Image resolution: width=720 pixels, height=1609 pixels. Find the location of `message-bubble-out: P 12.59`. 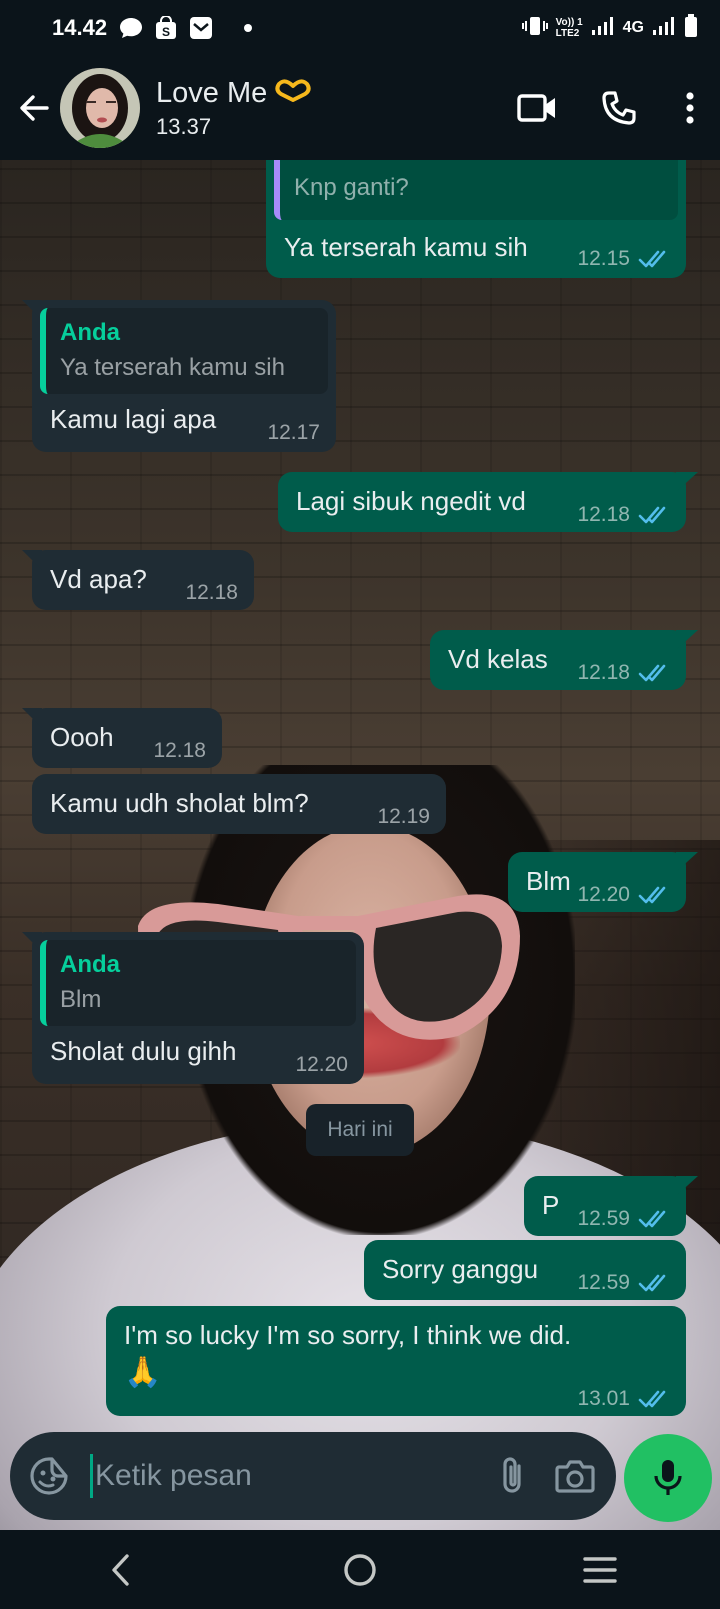

message-bubble-out: P 12.59 is located at coordinates (611, 1206).